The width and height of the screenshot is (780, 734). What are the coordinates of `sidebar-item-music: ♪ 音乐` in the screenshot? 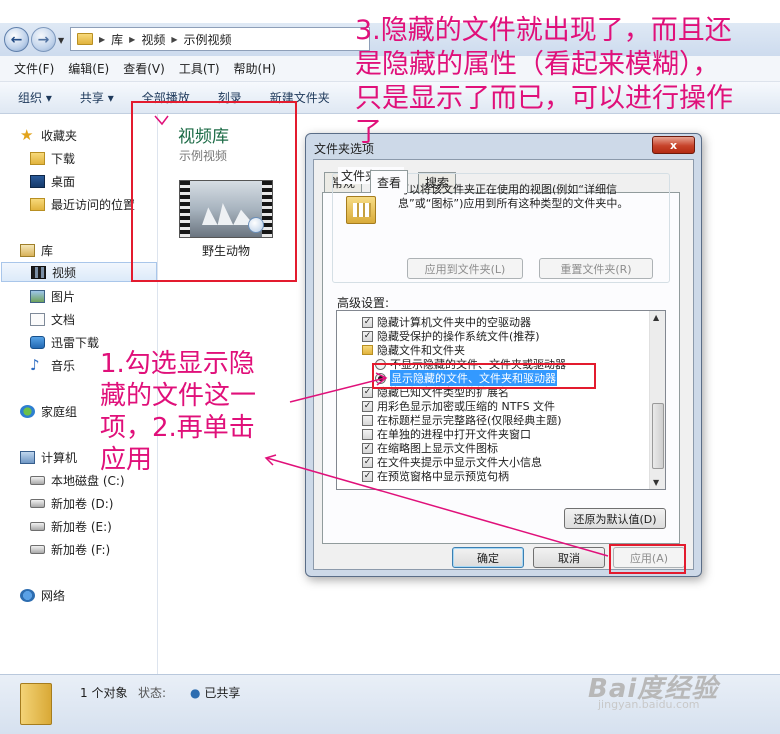 It's located at (52, 365).